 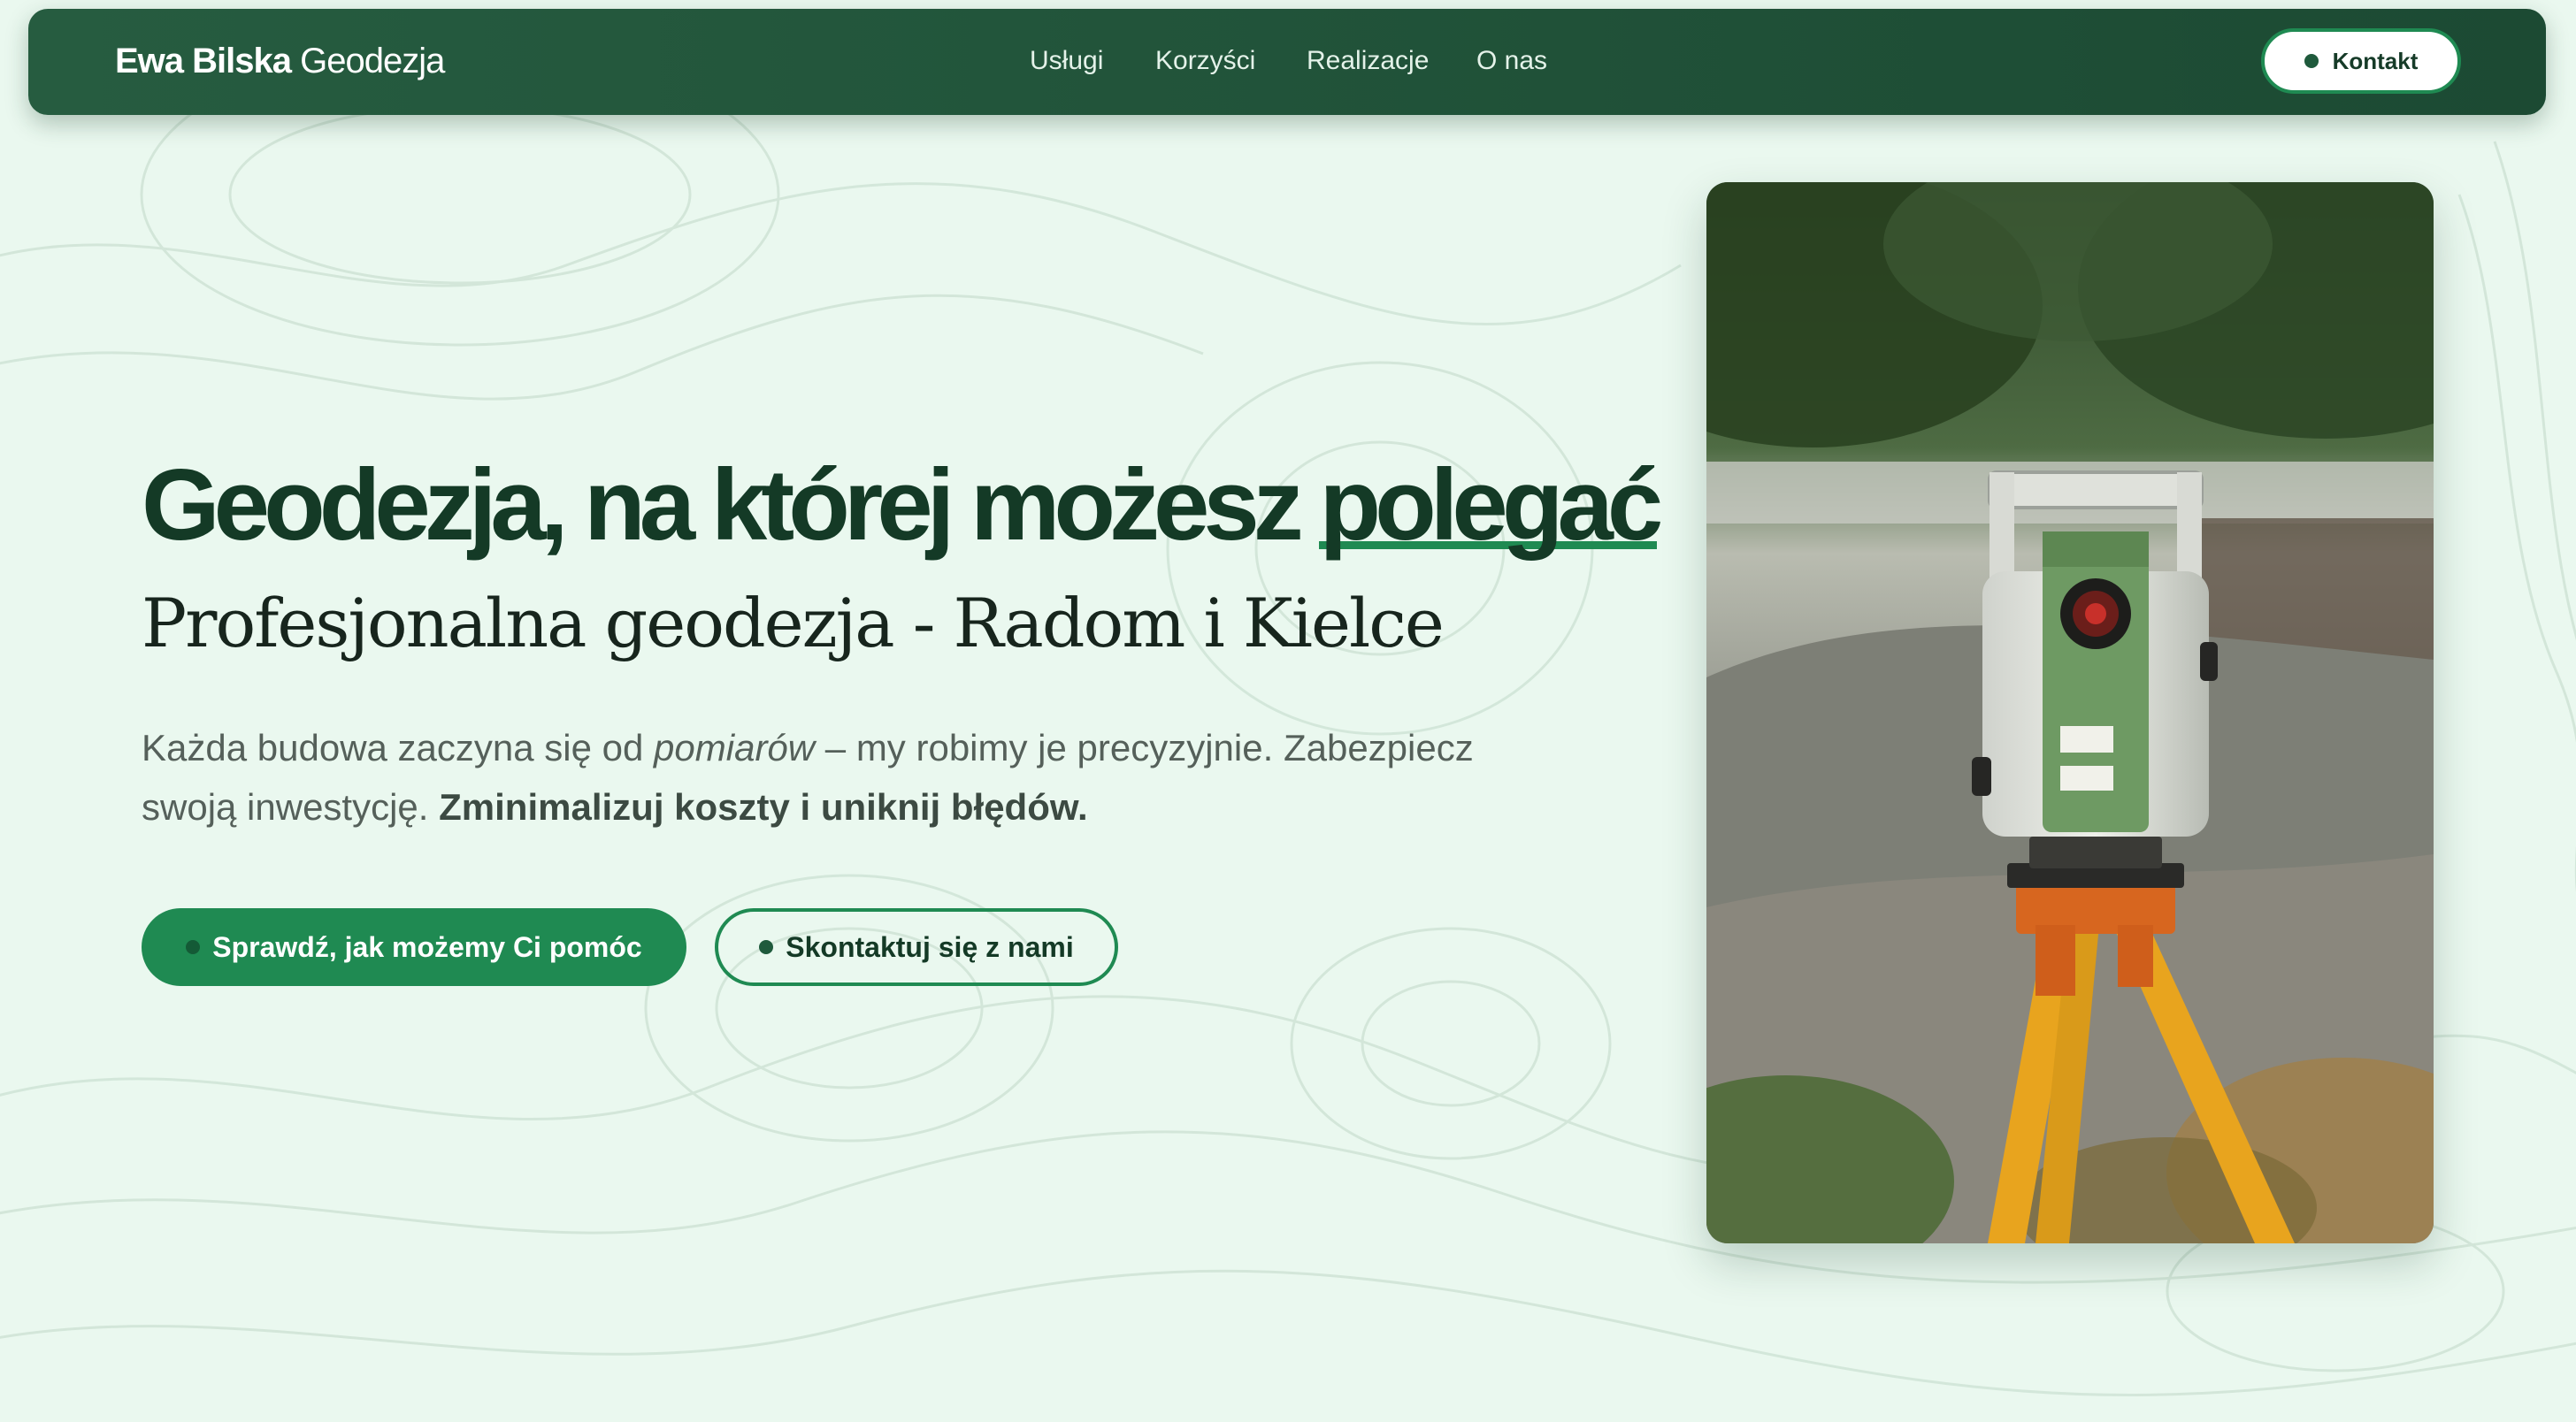 What do you see at coordinates (763, 807) in the screenshot?
I see `lead-text-strong: Zminimalizuj koszty i uniknij błędów.` at bounding box center [763, 807].